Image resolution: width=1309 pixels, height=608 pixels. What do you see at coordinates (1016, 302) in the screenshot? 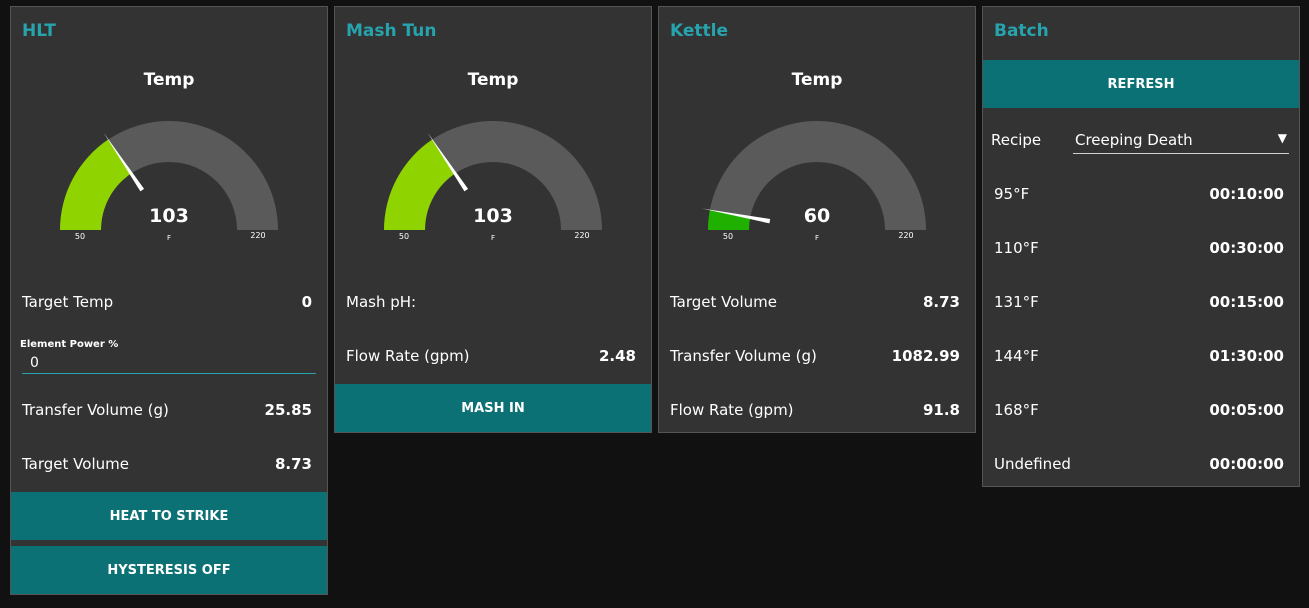
I see `step-temp: 131°F` at bounding box center [1016, 302].